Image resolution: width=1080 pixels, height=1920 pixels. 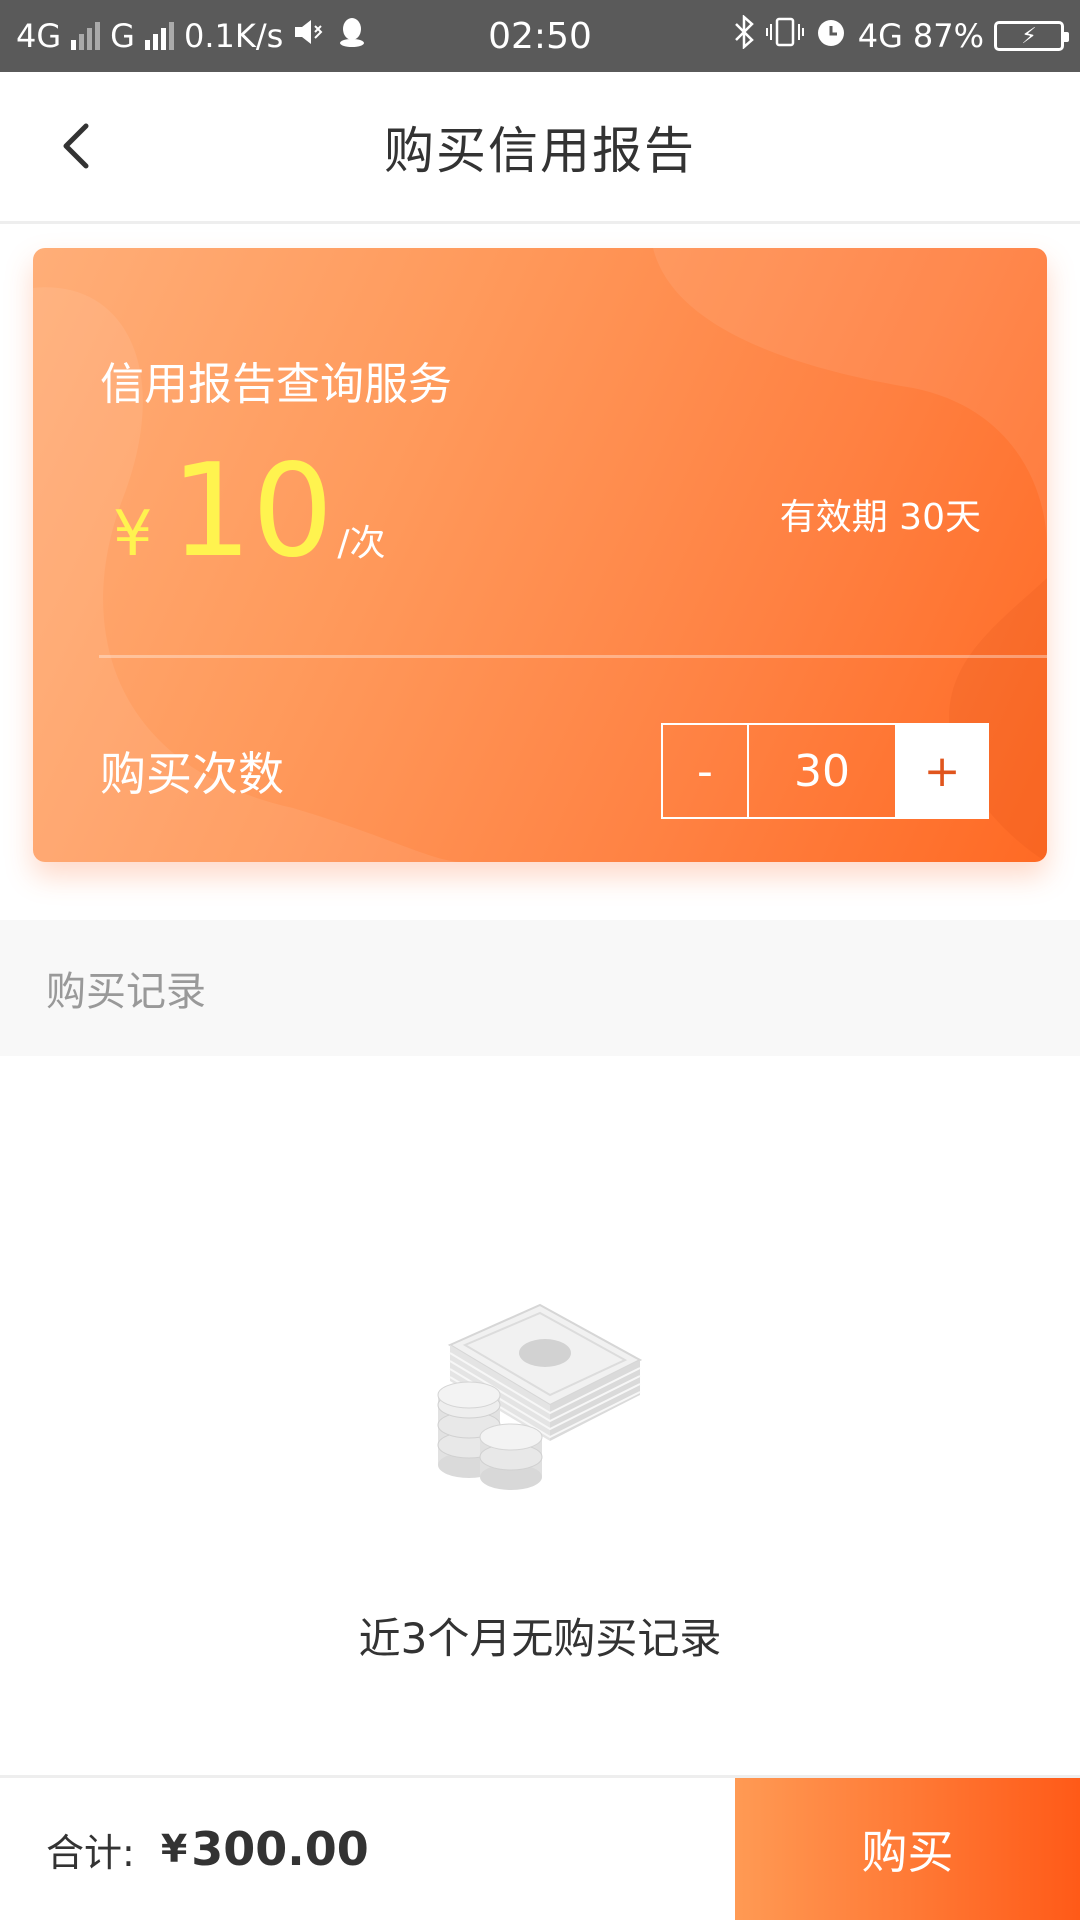 I want to click on network-type-right: 4G, so click(x=880, y=36).